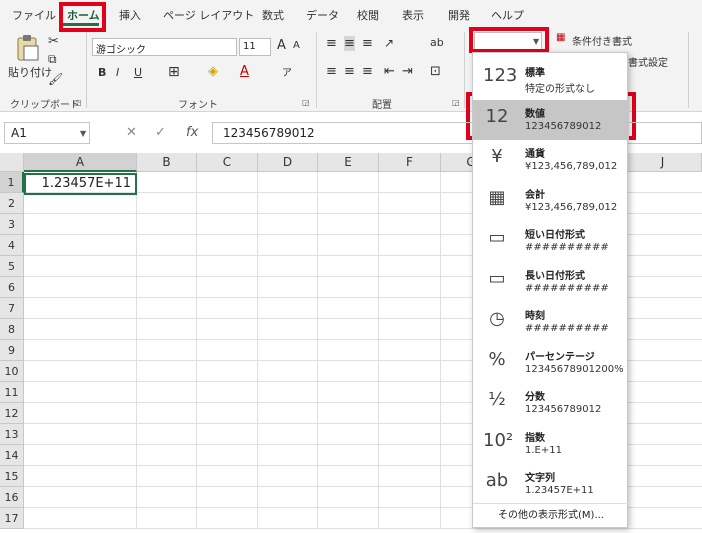 The image size is (702, 533). Describe the element at coordinates (551, 403) in the screenshot. I see `format-option-fraction: ½ 分数 123456789012` at that location.